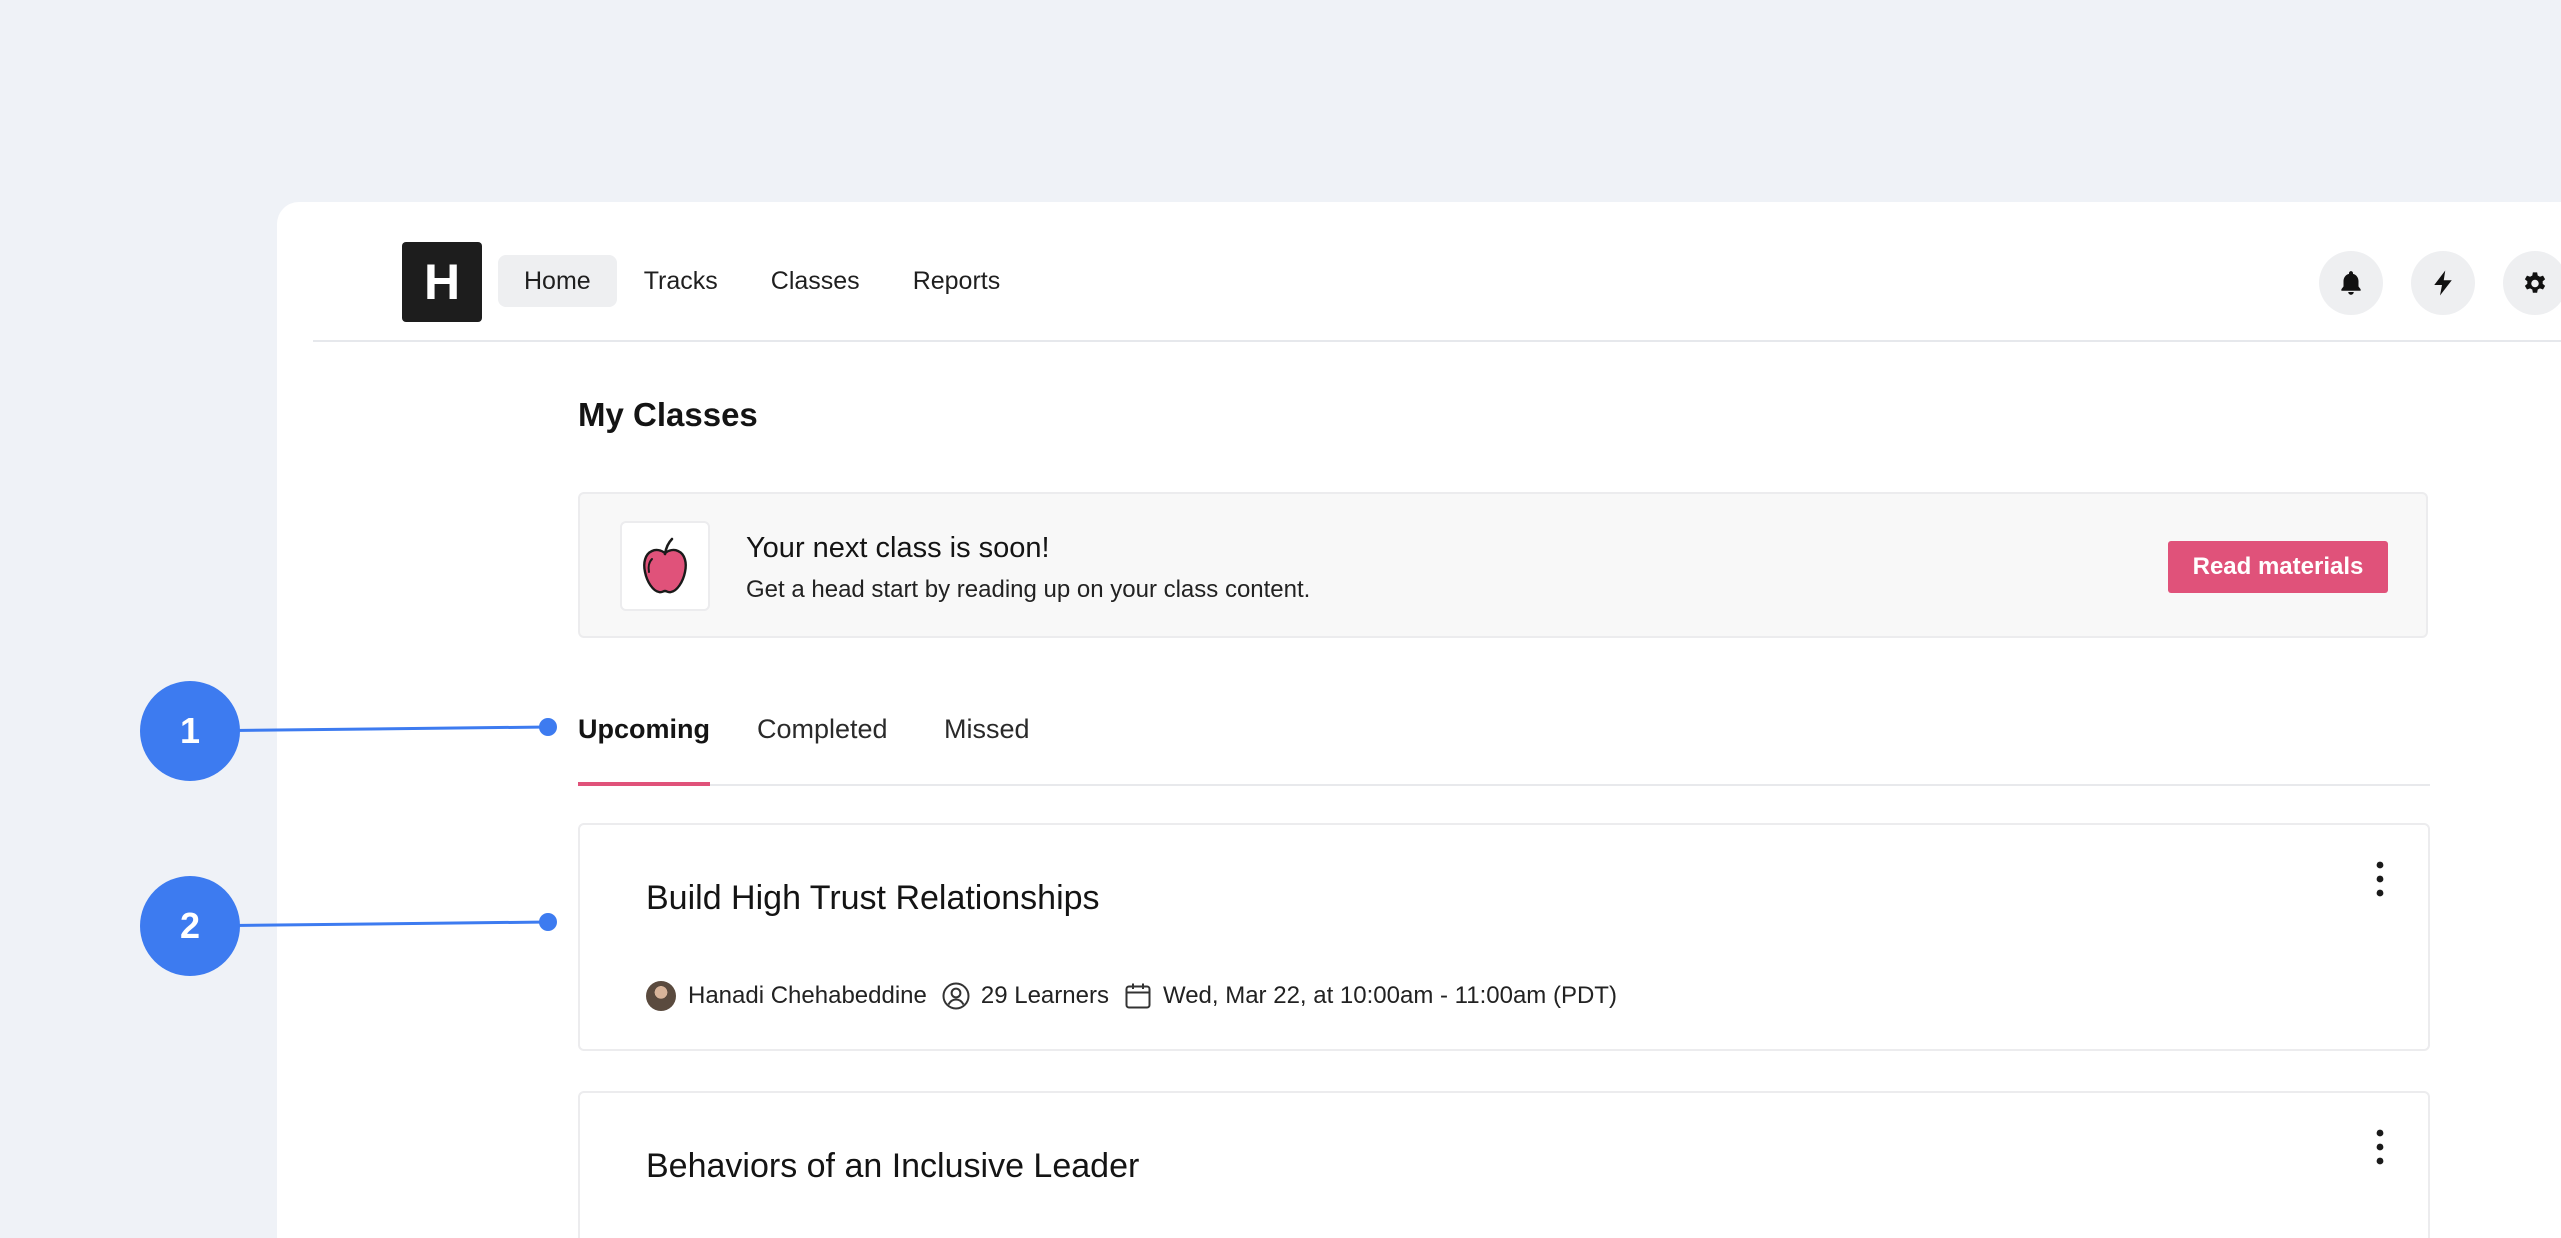 This screenshot has width=2561, height=1238. What do you see at coordinates (807, 995) in the screenshot?
I see `instructor-name: Hanadi Chehabeddine` at bounding box center [807, 995].